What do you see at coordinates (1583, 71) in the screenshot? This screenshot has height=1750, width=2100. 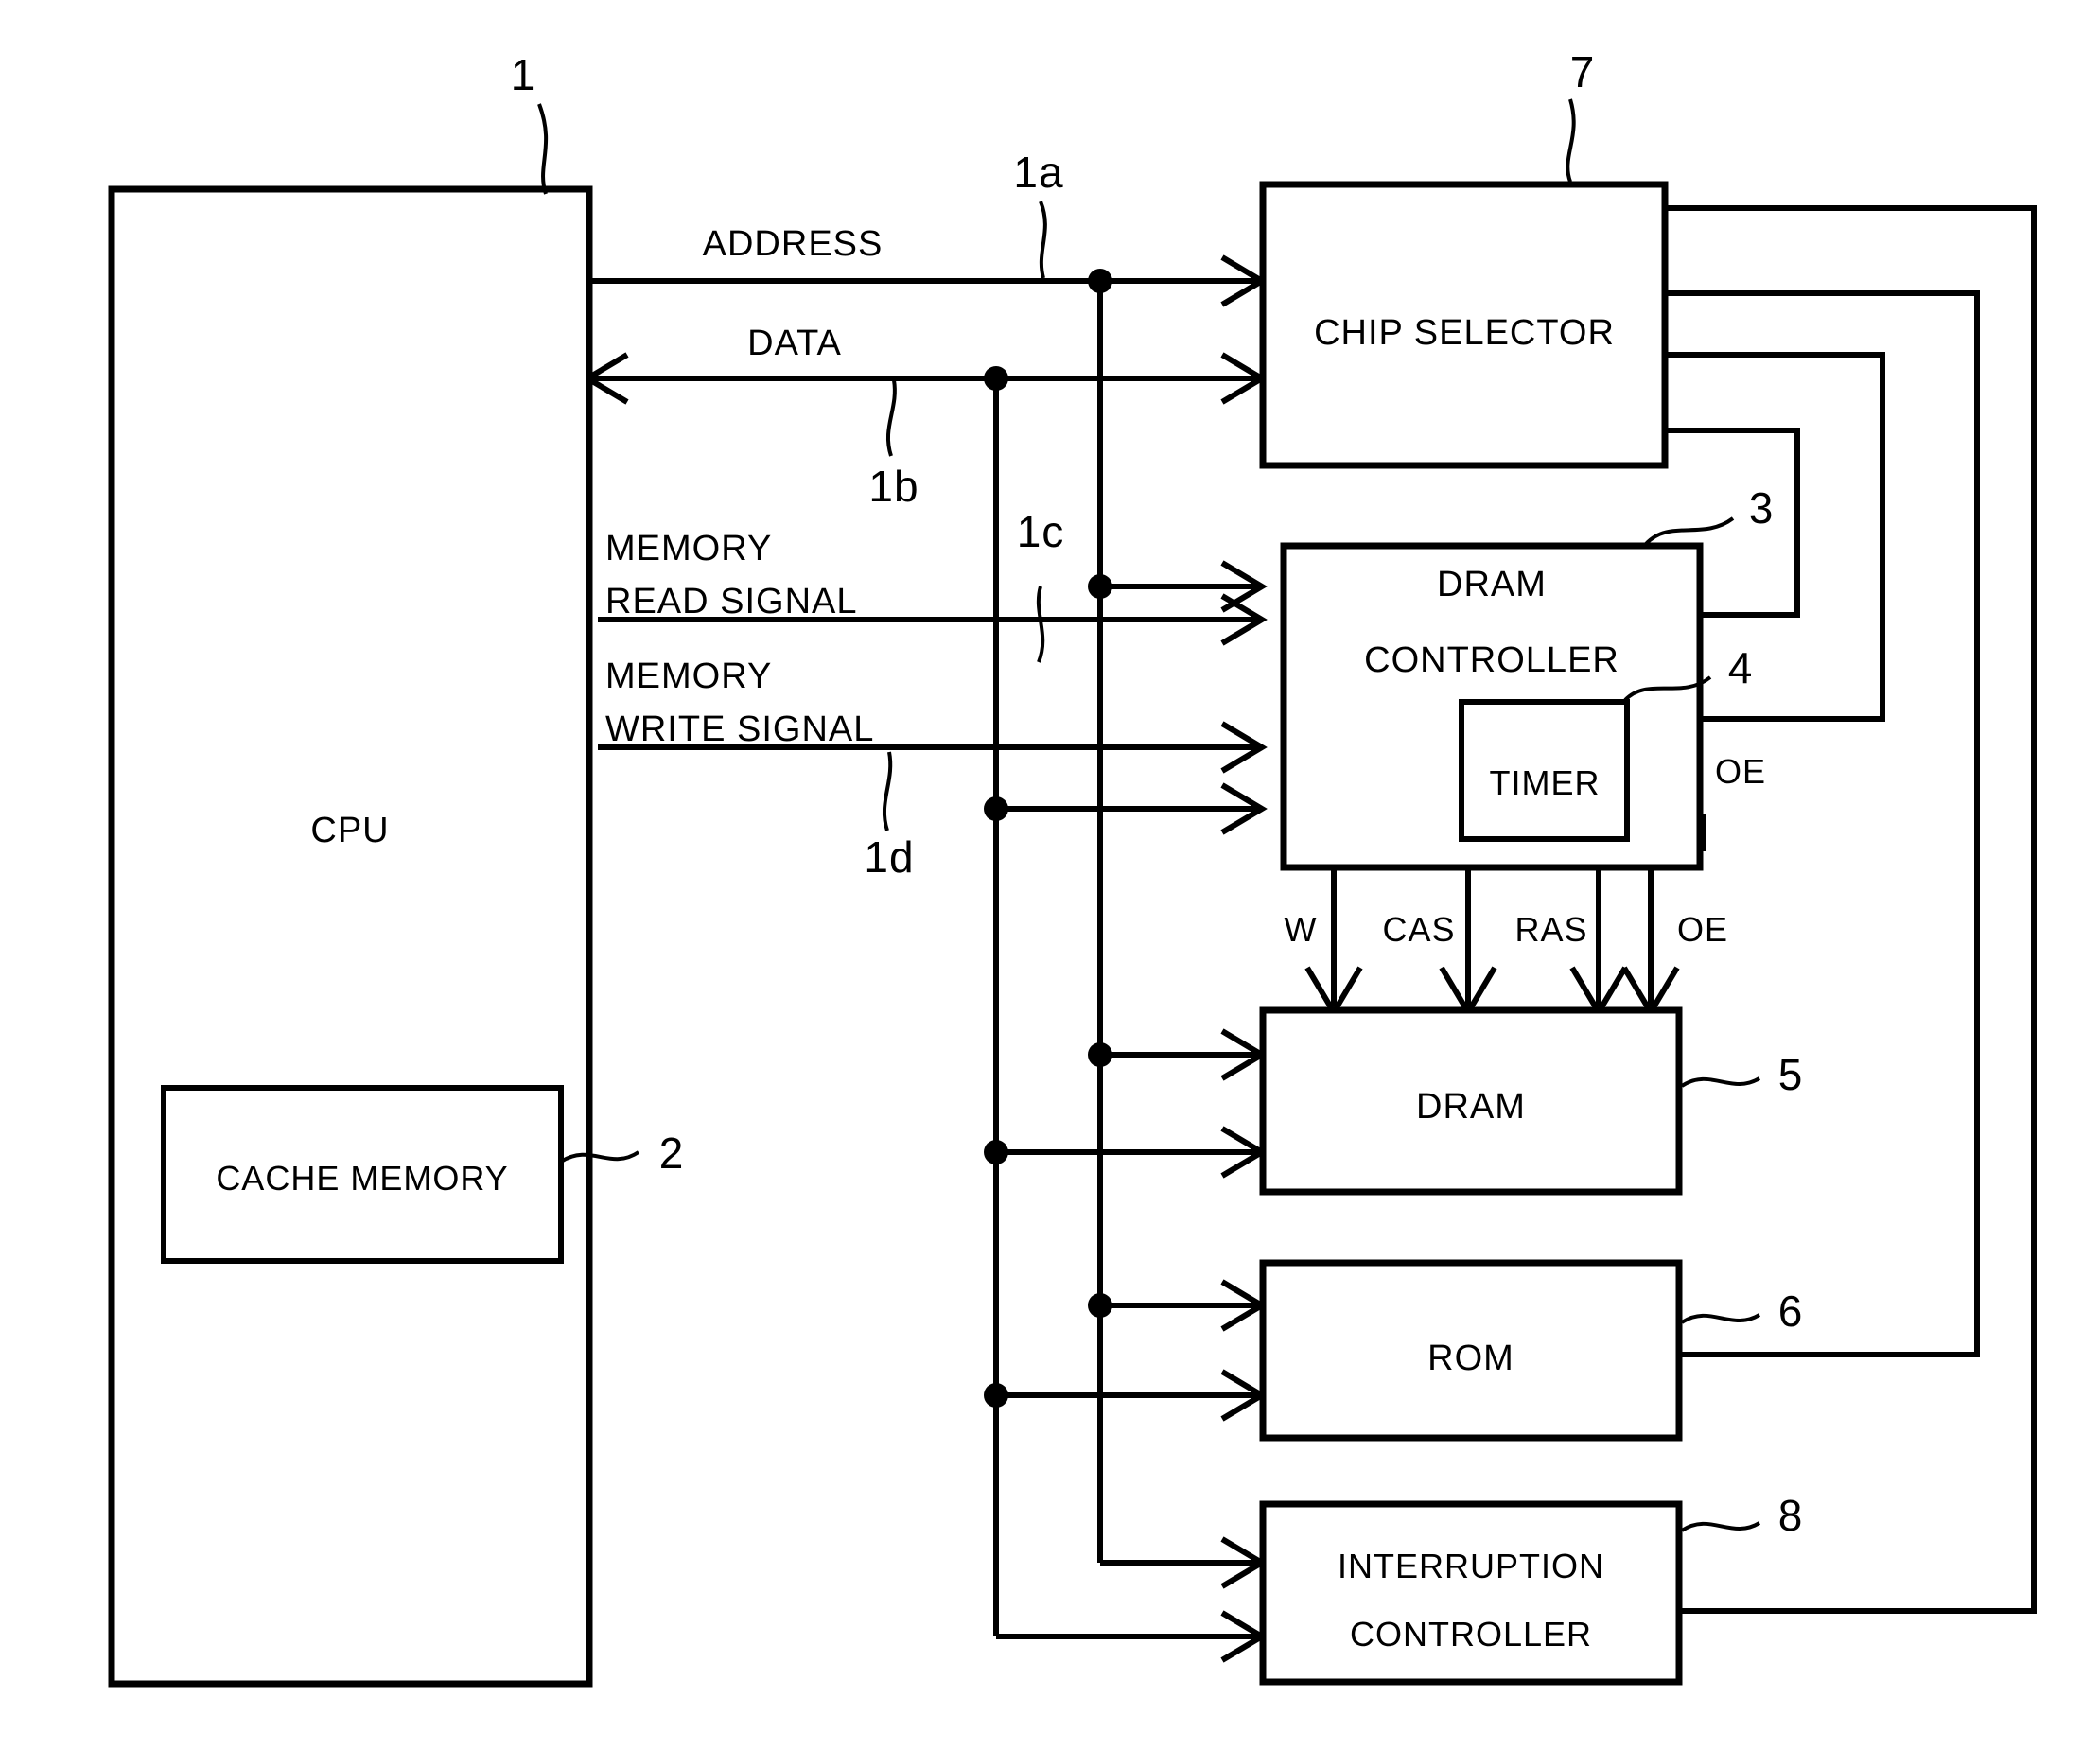 I see `chip-selector-ref-number: 7` at bounding box center [1583, 71].